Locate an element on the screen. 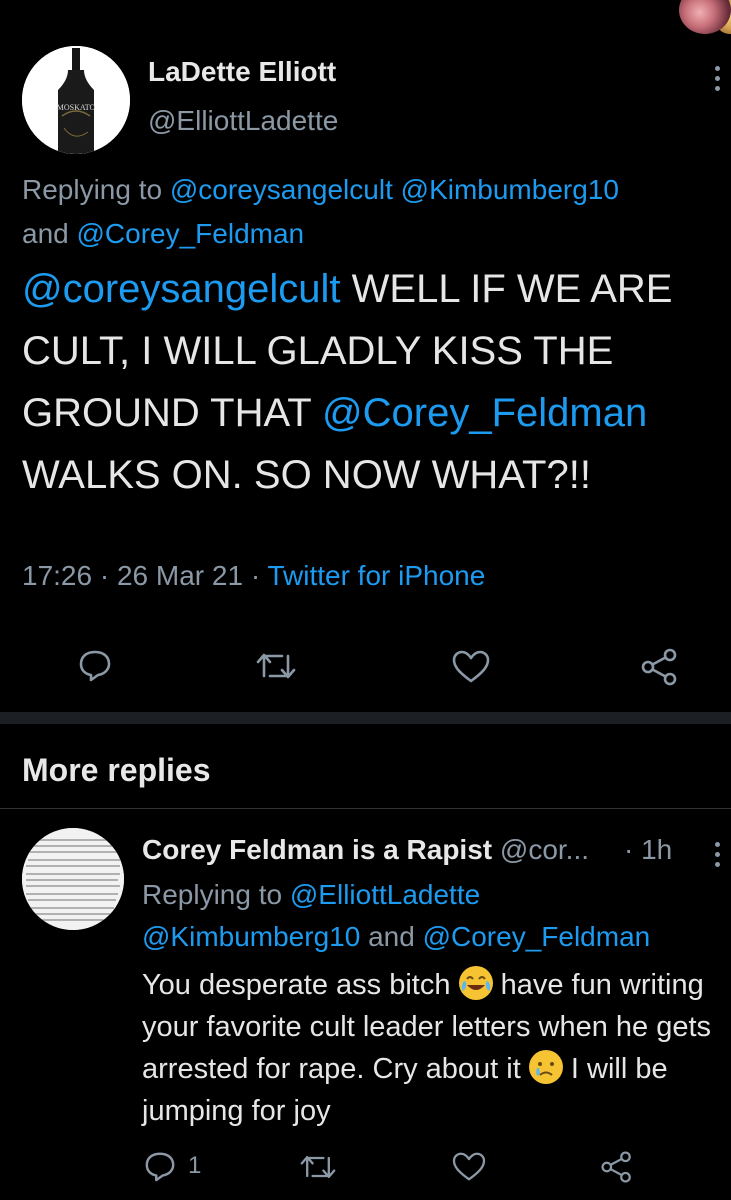  wine-bottle-icon: MOSKATO is located at coordinates (76, 100).